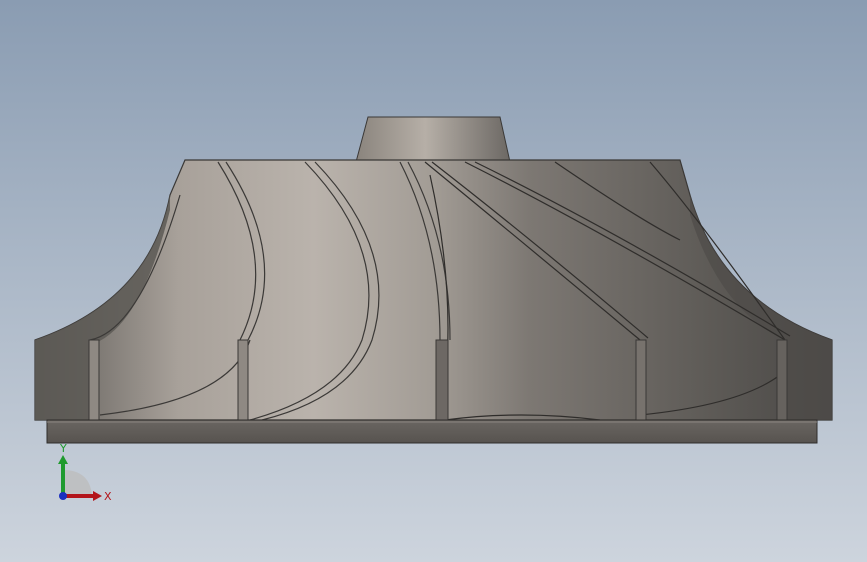 The image size is (867, 562). Describe the element at coordinates (77, 483) in the screenshot. I see `triad-xy-plane` at that location.